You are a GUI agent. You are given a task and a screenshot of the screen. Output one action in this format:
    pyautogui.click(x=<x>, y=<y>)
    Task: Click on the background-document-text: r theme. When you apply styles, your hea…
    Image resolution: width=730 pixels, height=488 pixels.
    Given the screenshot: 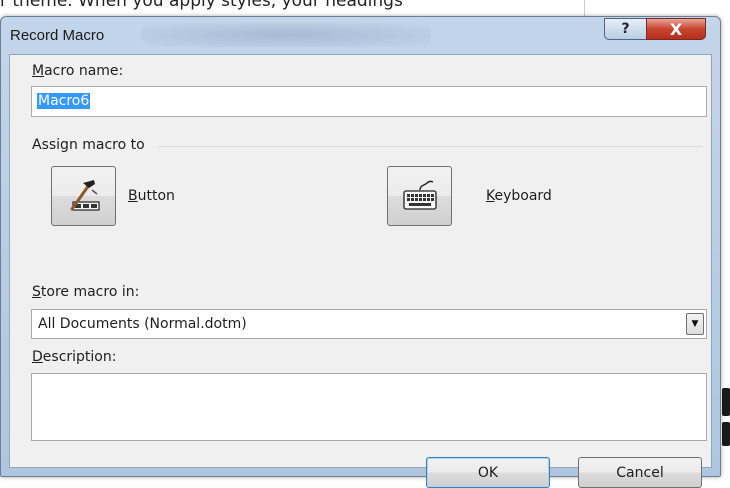 What is the action you would take?
    pyautogui.click(x=201, y=5)
    